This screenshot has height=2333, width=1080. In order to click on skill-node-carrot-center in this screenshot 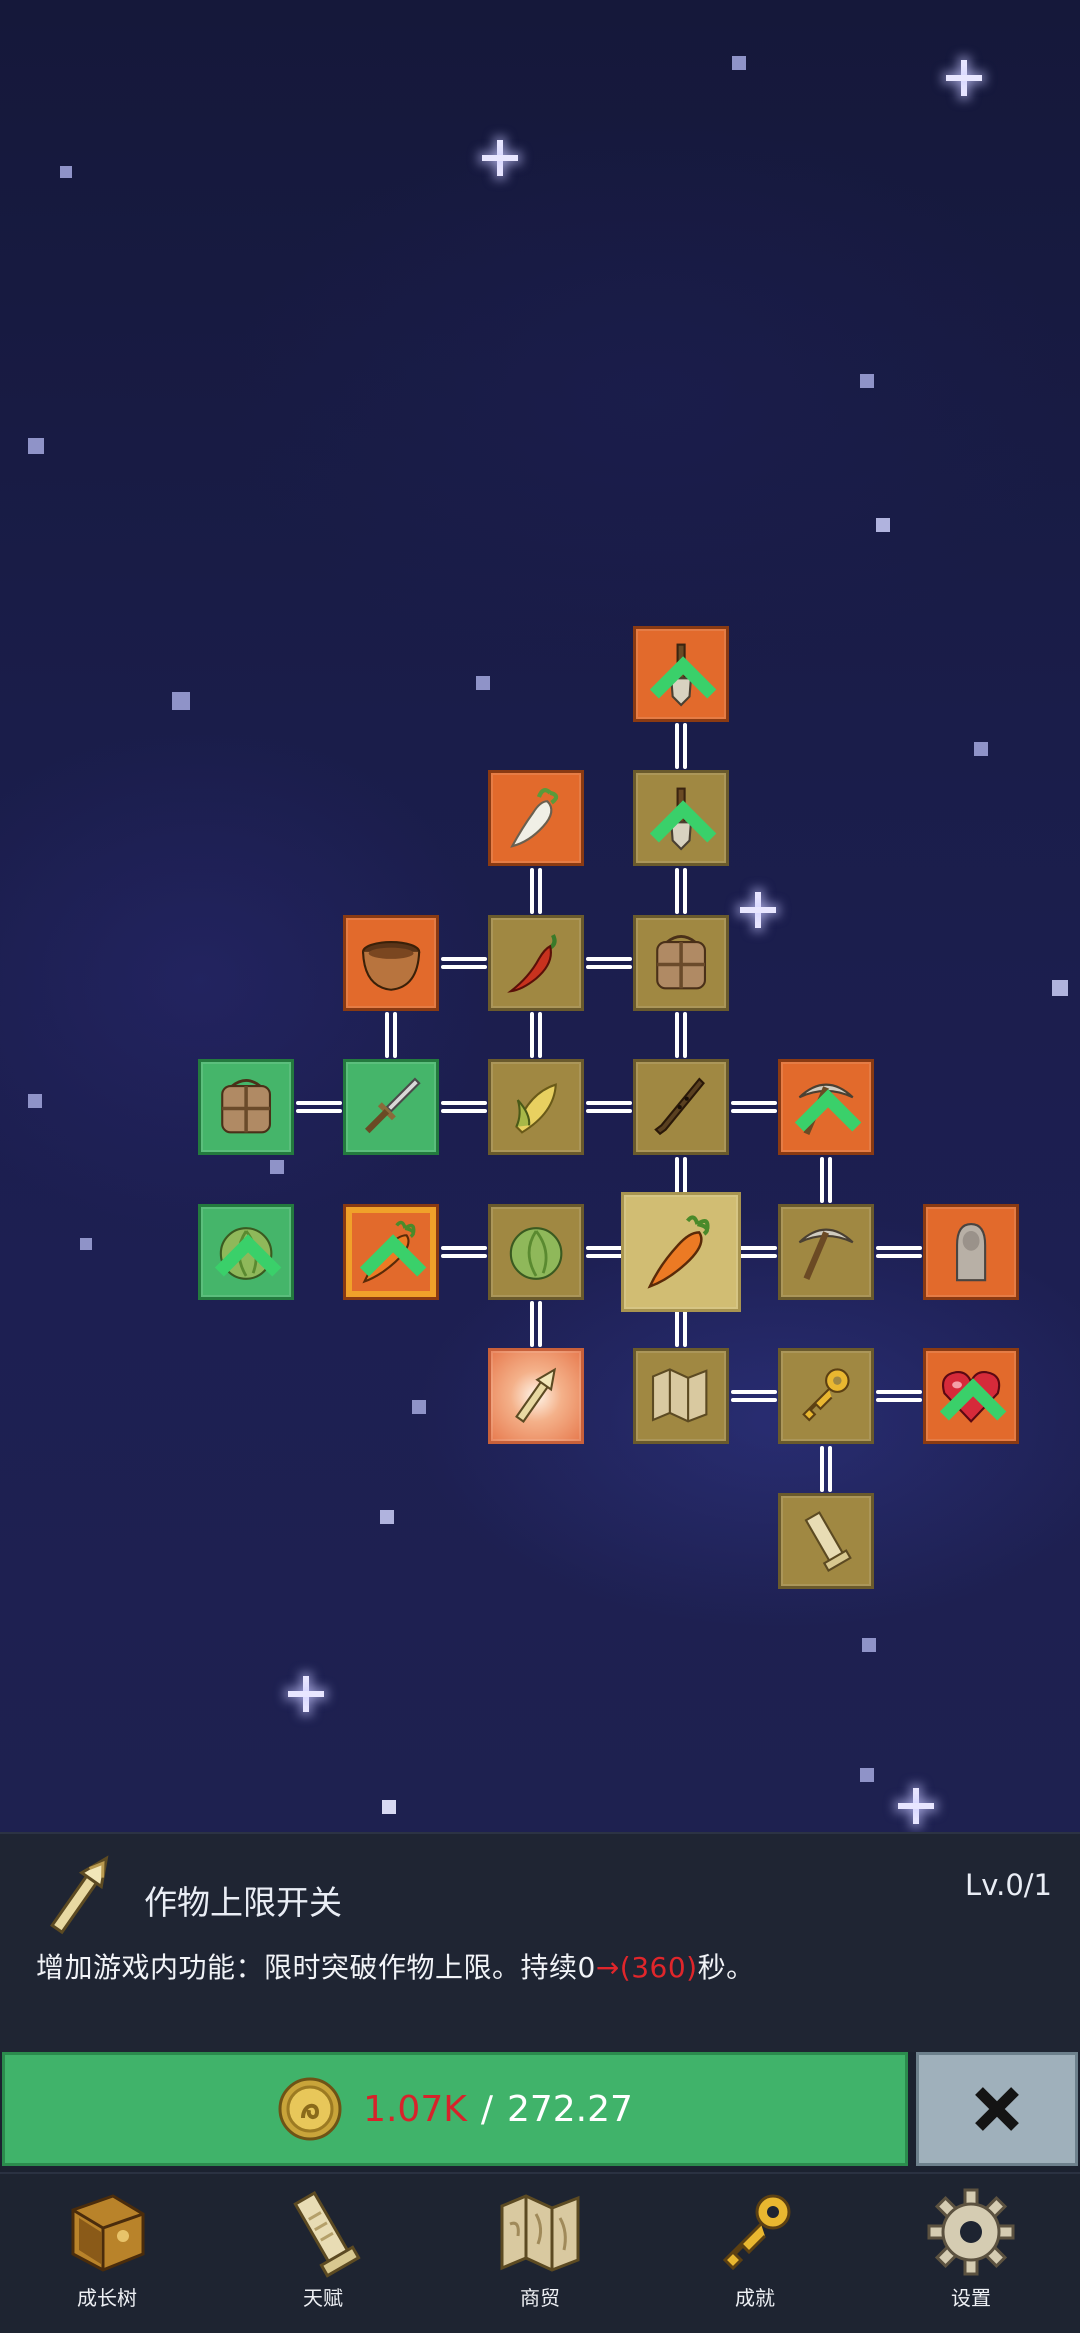, I will do `click(681, 1252)`.